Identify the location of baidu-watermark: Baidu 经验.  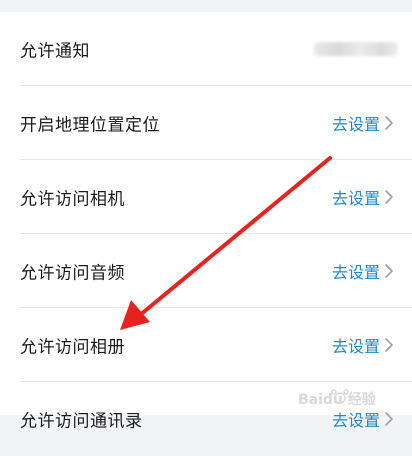
(337, 398).